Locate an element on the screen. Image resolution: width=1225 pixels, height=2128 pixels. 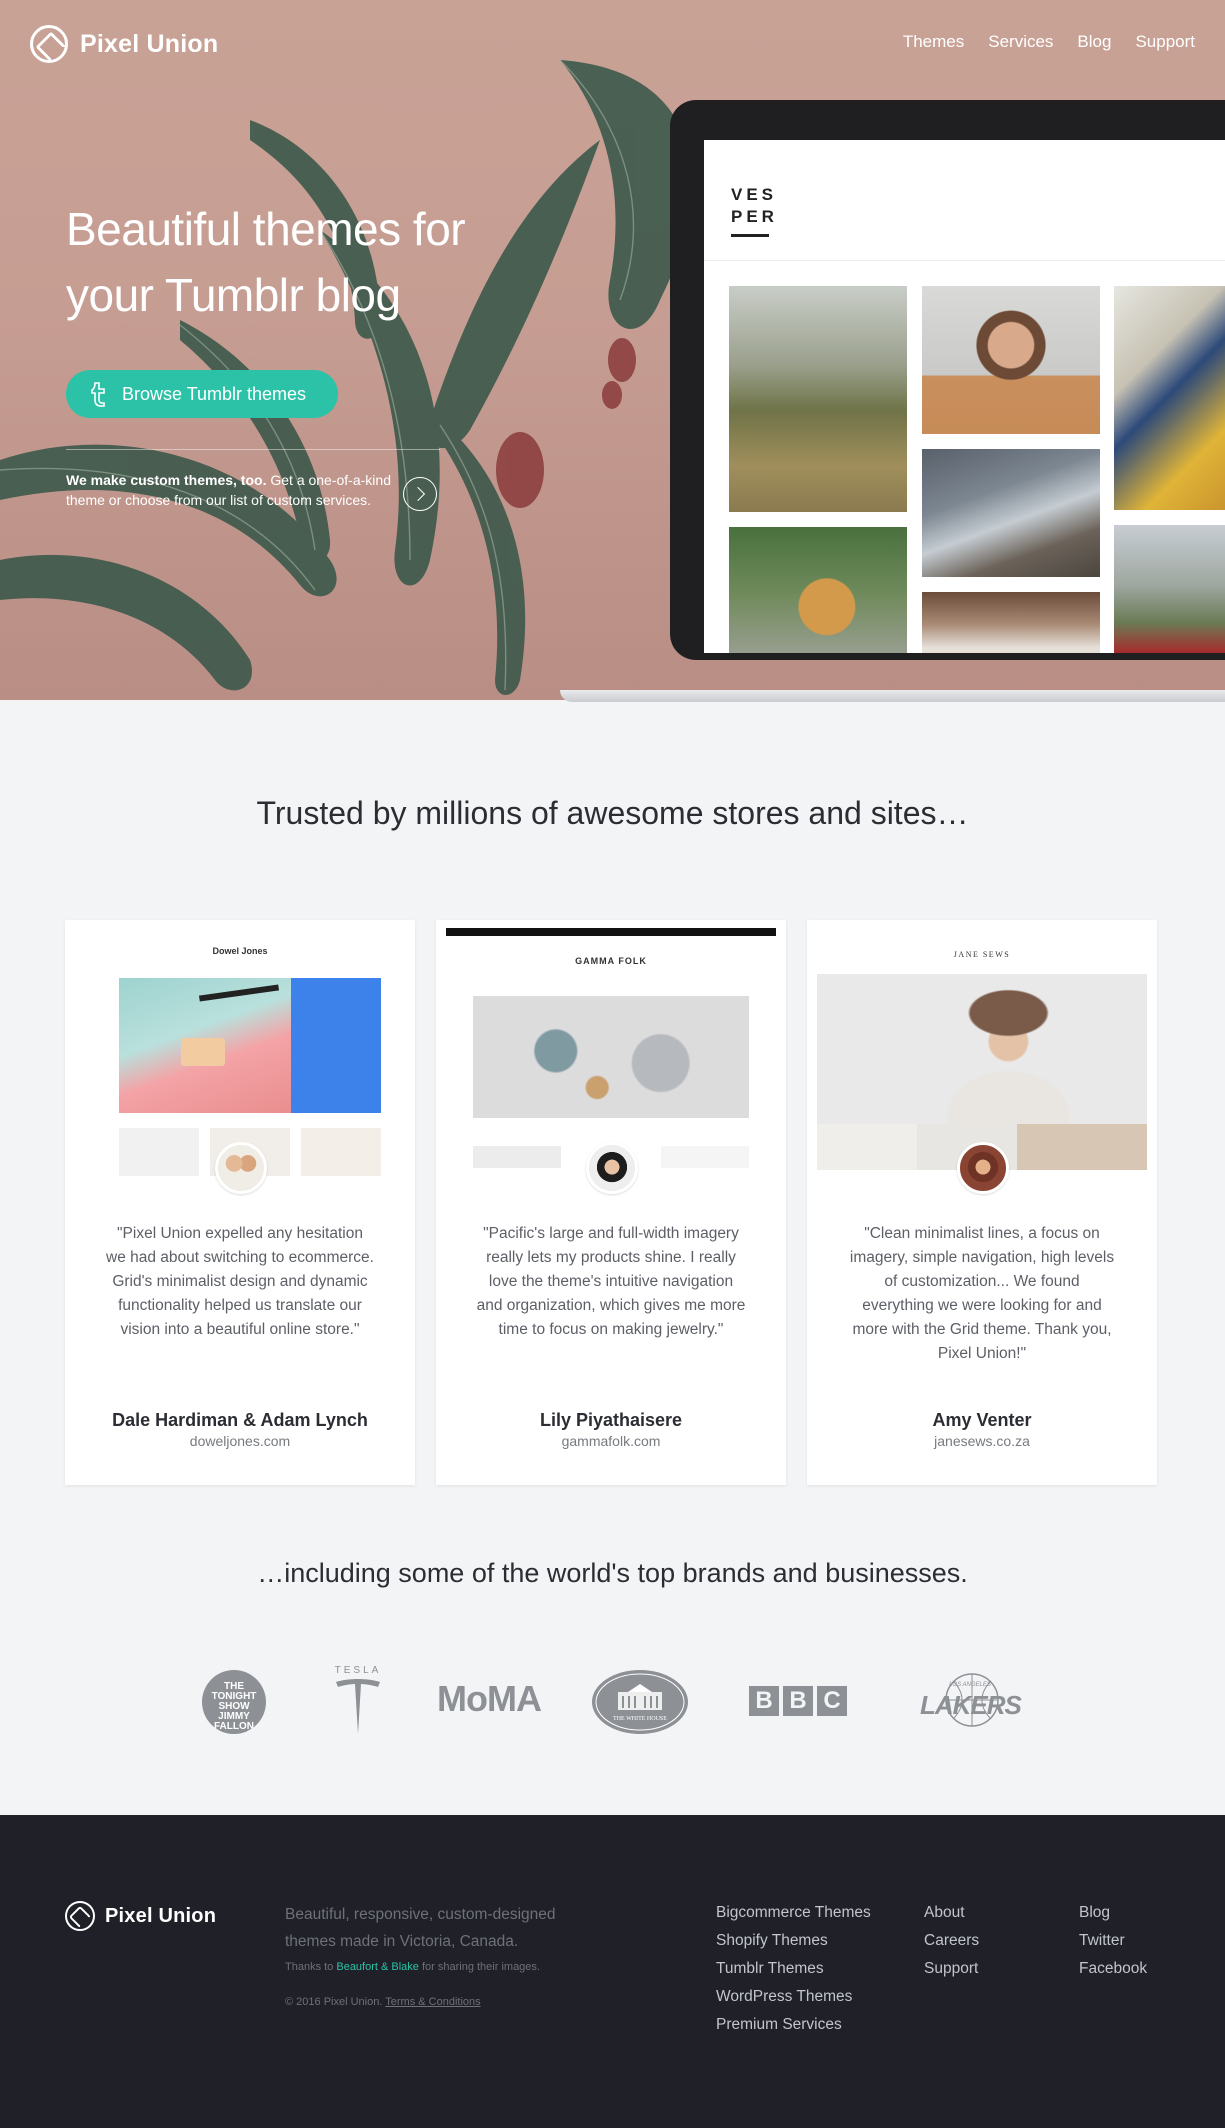
shot-logo: GAMMA FOLK is located at coordinates (611, 961).